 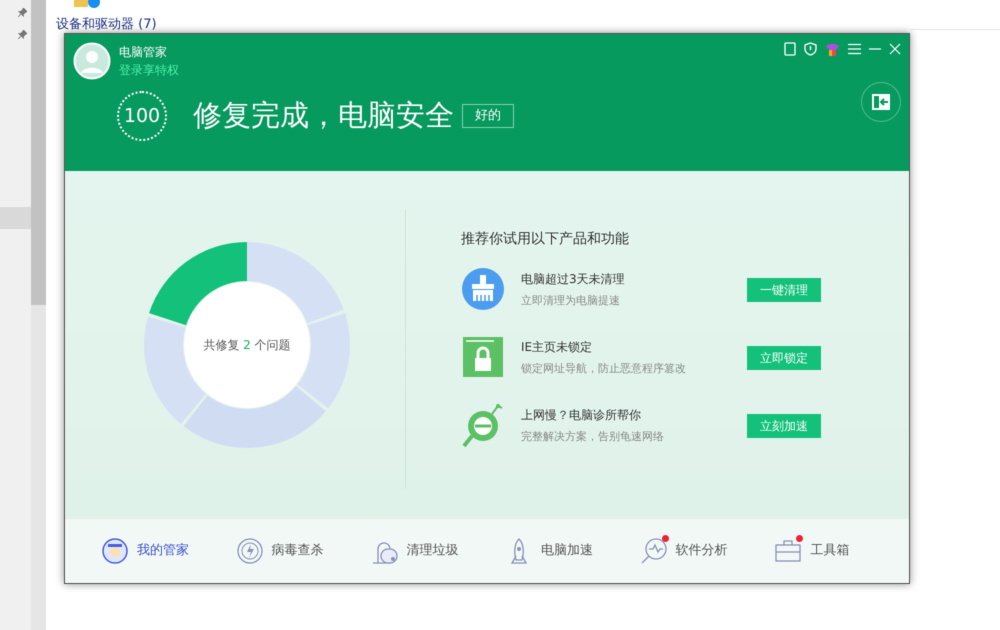 What do you see at coordinates (895, 49) in the screenshot?
I see `close-icon` at bounding box center [895, 49].